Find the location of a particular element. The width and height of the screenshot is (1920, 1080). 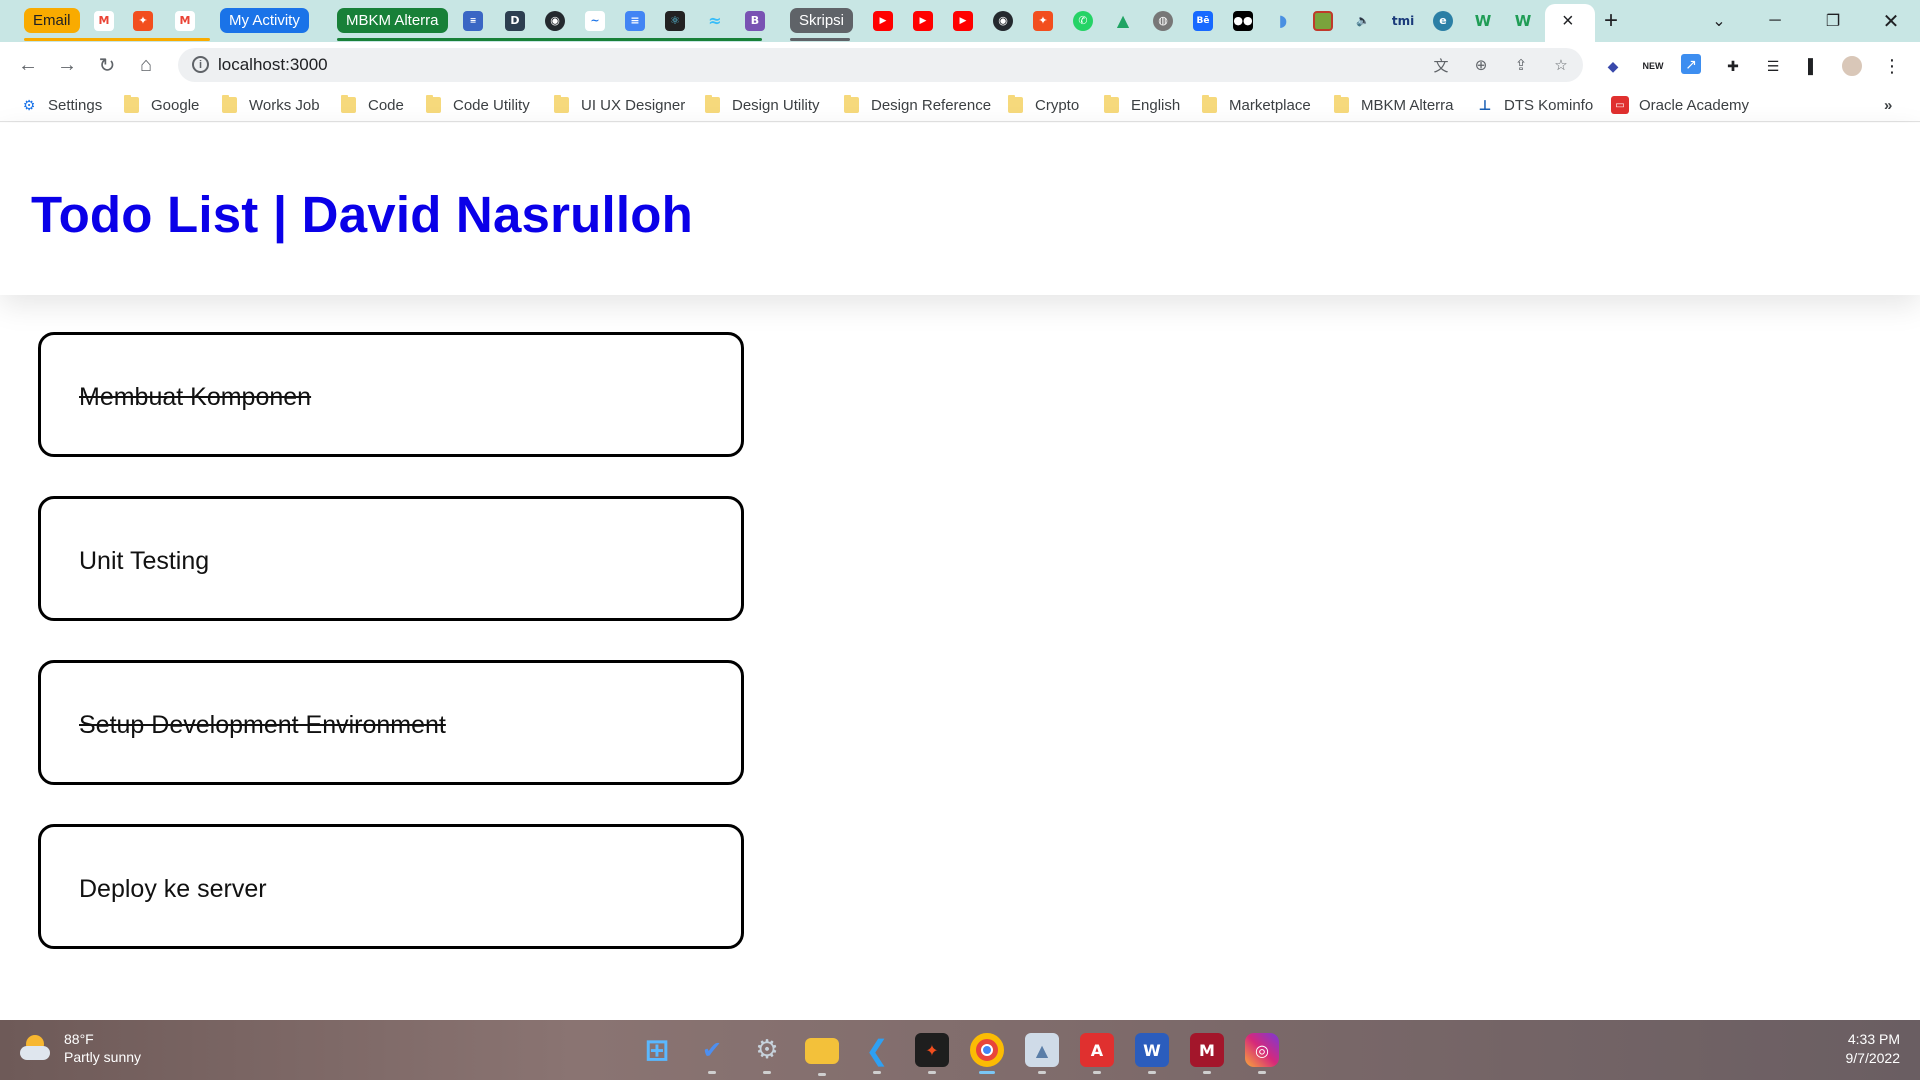

extension-hat-icon: ◆ is located at coordinates (1613, 66).